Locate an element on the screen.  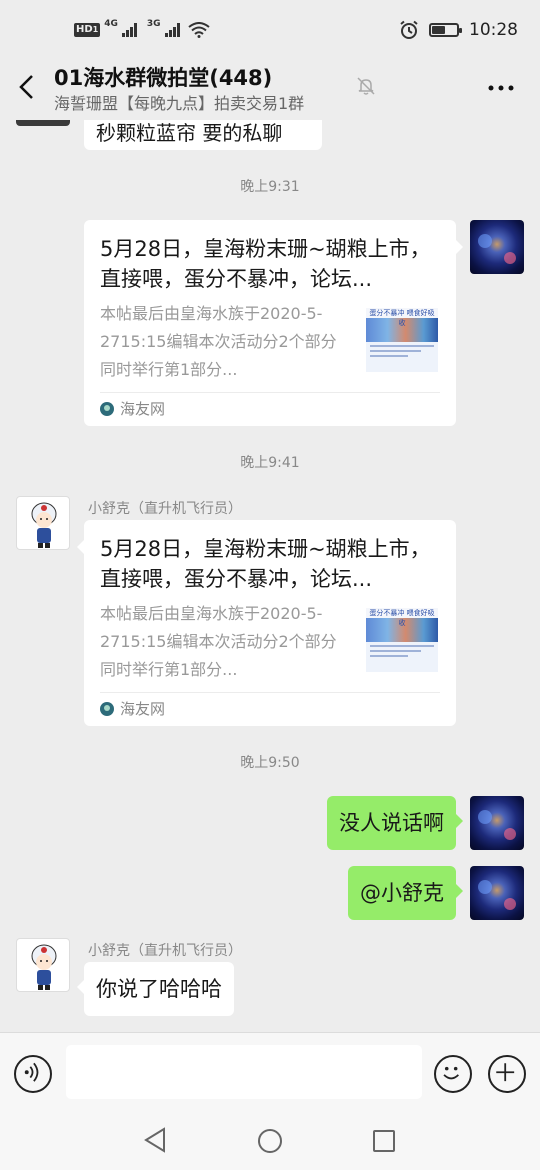
nav-recent-icon is located at coordinates (384, 1141).